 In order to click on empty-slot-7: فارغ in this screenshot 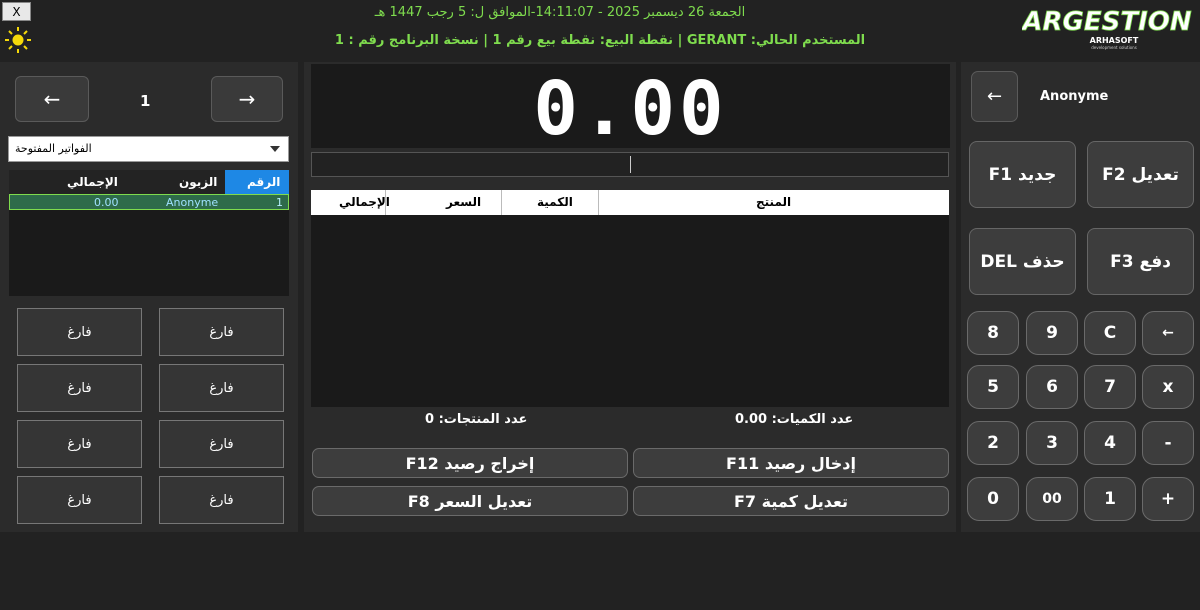, I will do `click(221, 500)`.